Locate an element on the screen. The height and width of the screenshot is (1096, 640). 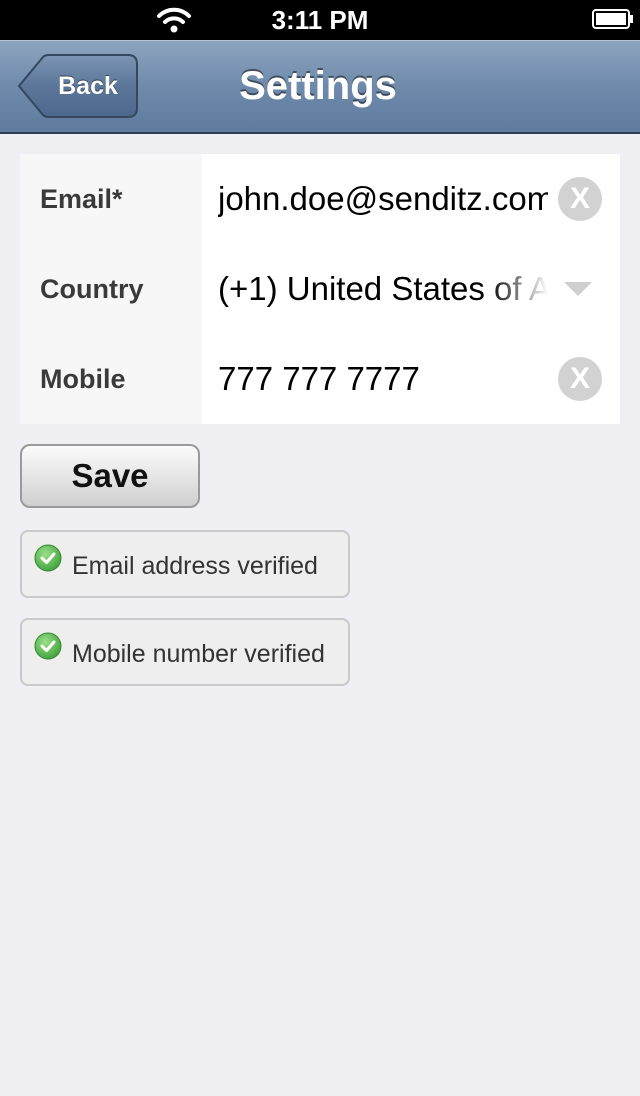
nav-bar: Back Settings is located at coordinates (320, 87).